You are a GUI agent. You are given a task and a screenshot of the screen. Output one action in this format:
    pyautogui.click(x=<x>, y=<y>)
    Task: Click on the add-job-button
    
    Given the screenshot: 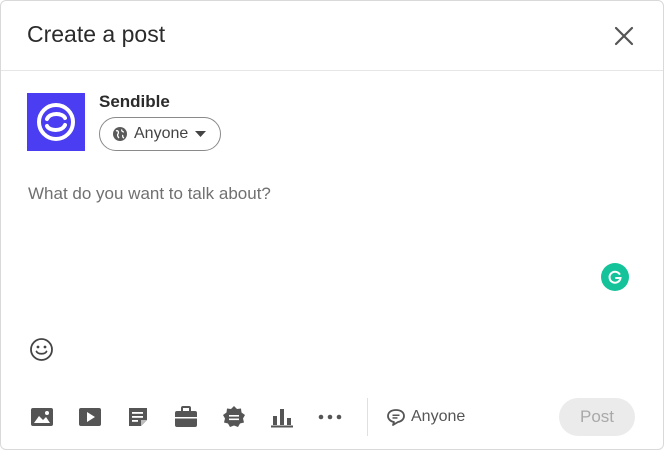 What is the action you would take?
    pyautogui.click(x=186, y=417)
    